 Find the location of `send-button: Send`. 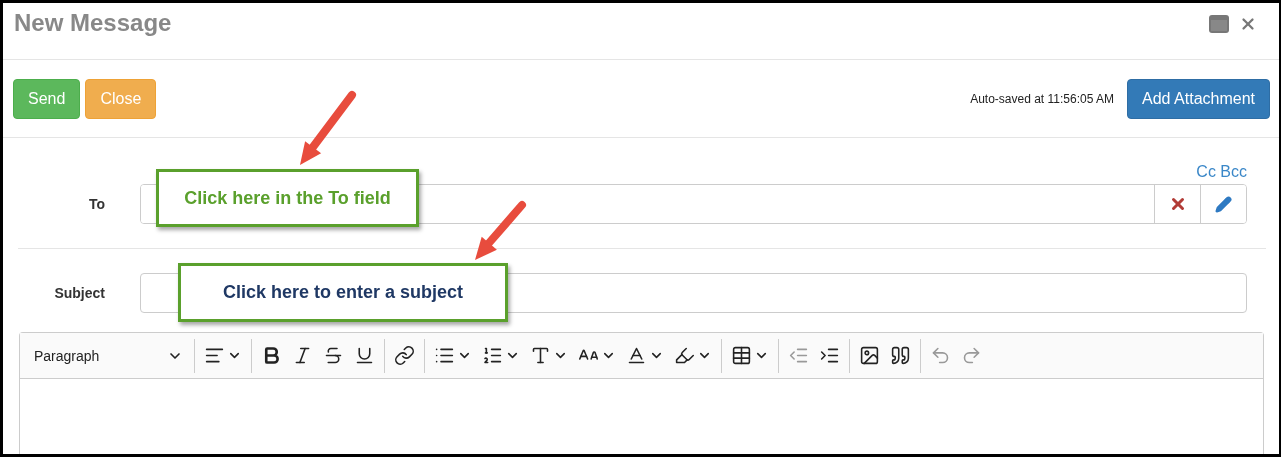

send-button: Send is located at coordinates (47, 98).